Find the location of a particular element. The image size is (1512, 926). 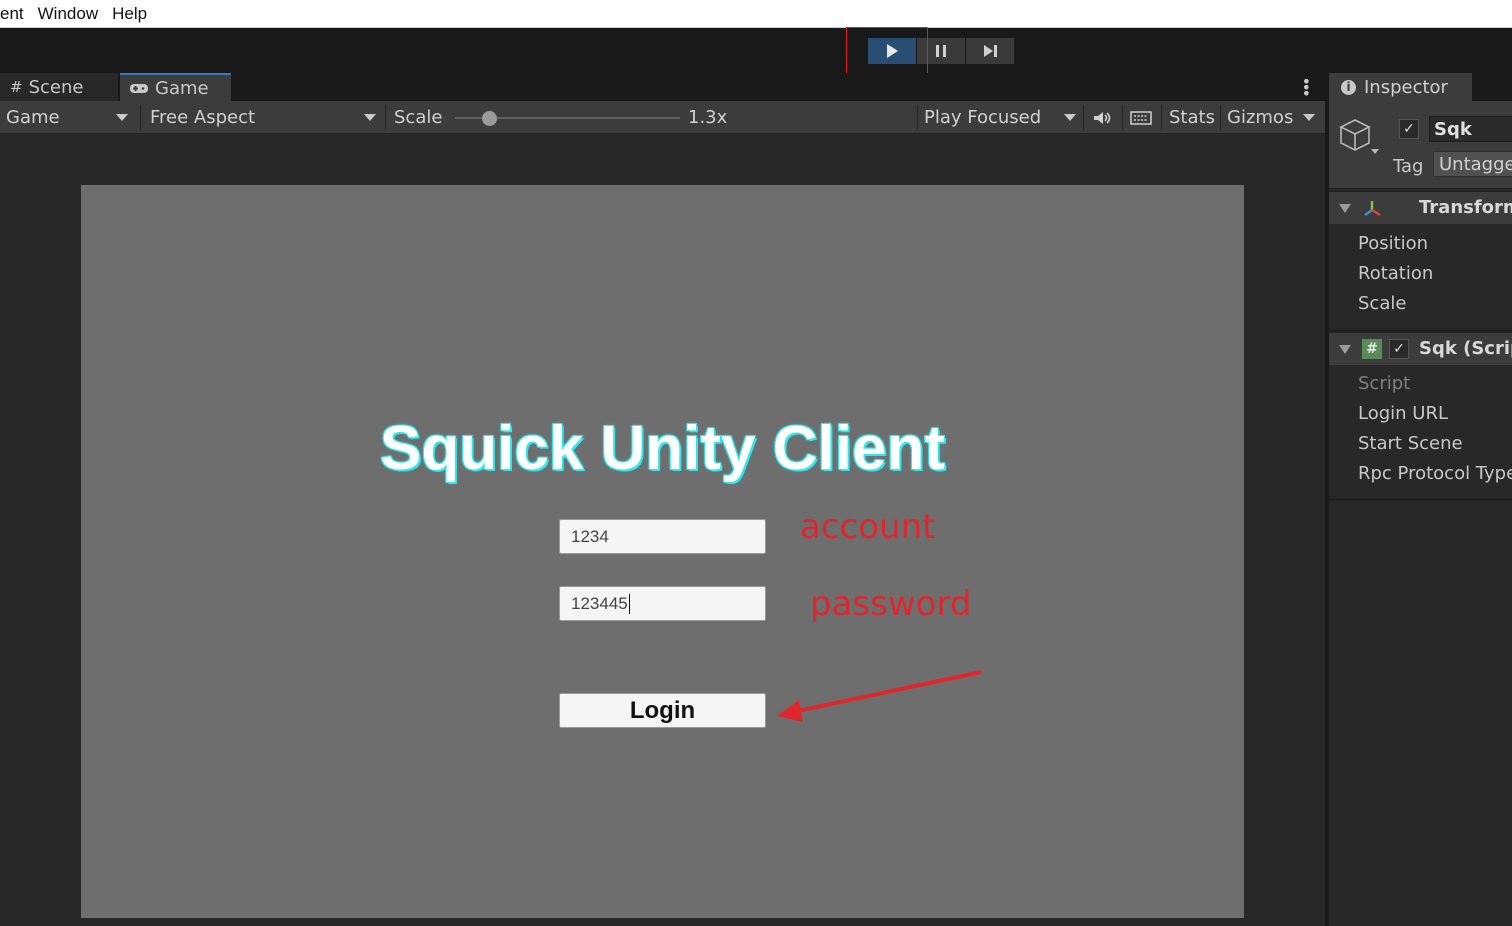

scale-value: 1.3x is located at coordinates (708, 117).